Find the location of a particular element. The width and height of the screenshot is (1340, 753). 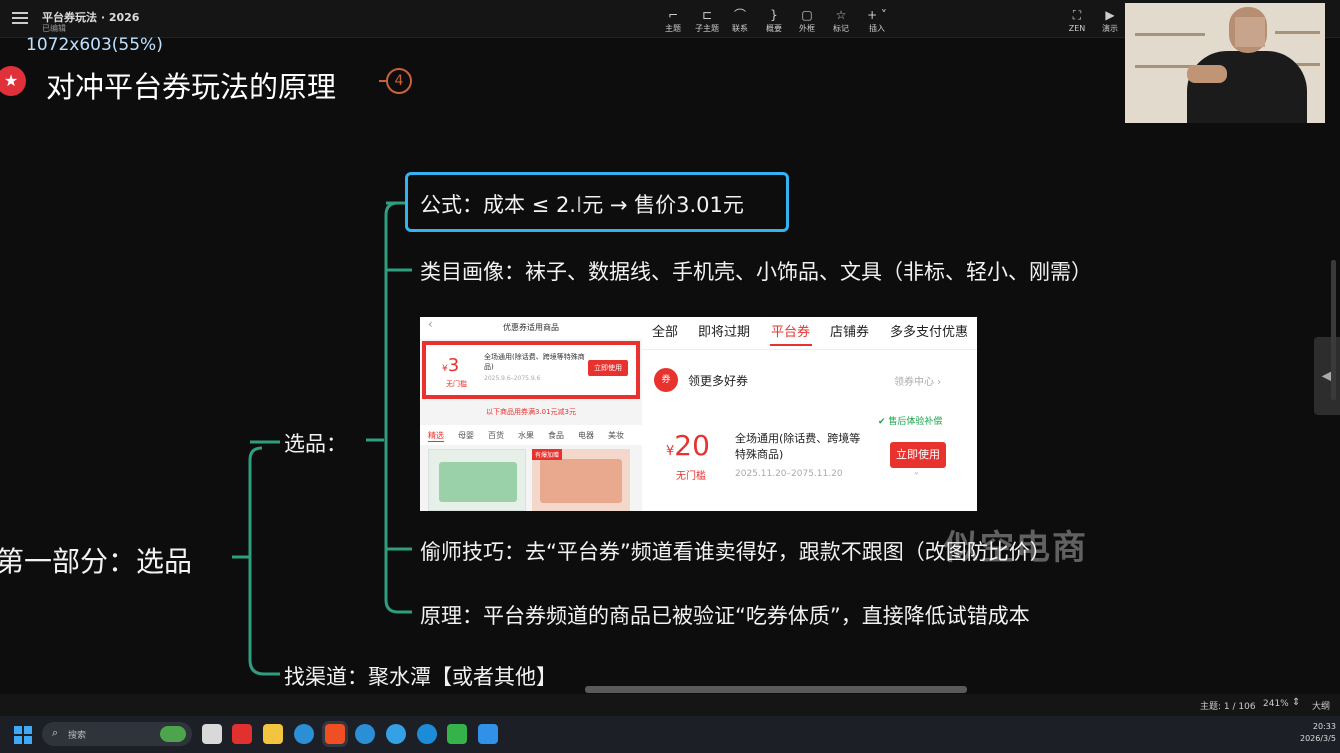

outline-button: 大纲 is located at coordinates (1321, 705).